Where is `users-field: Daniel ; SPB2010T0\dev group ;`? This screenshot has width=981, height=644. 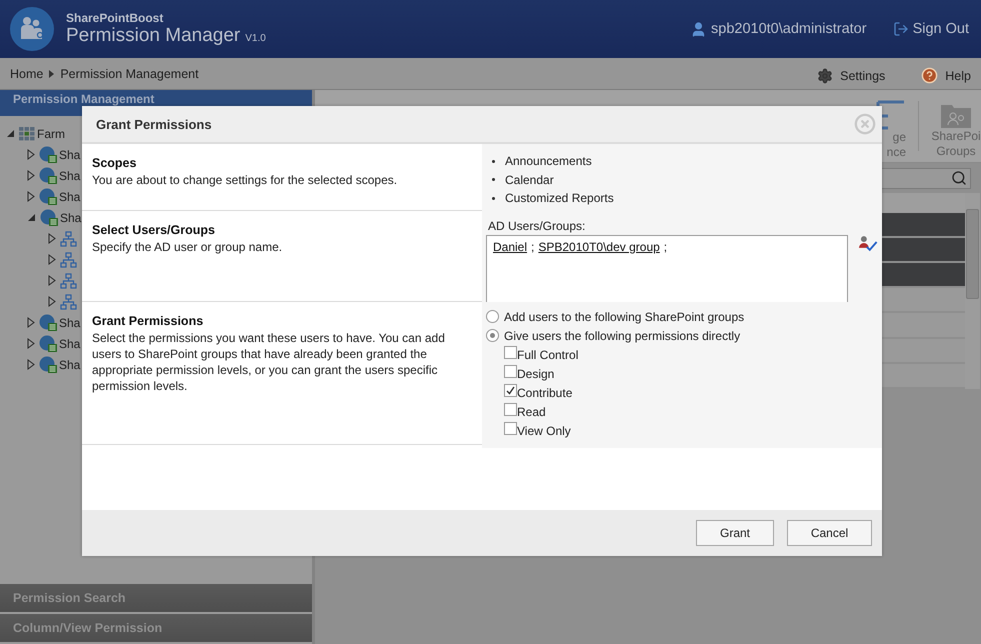 users-field: Daniel ; SPB2010T0\dev group ; is located at coordinates (667, 269).